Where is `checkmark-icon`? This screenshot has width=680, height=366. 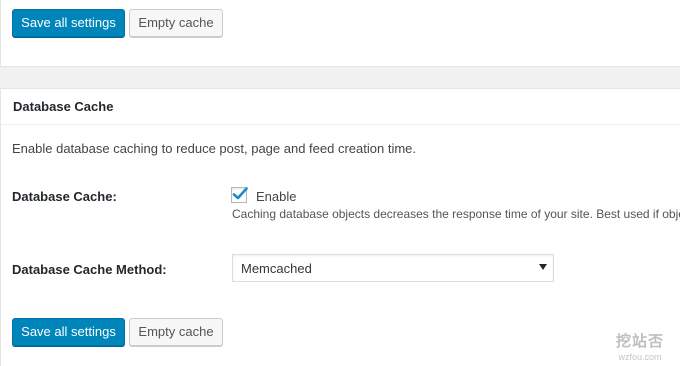
checkmark-icon is located at coordinates (240, 193).